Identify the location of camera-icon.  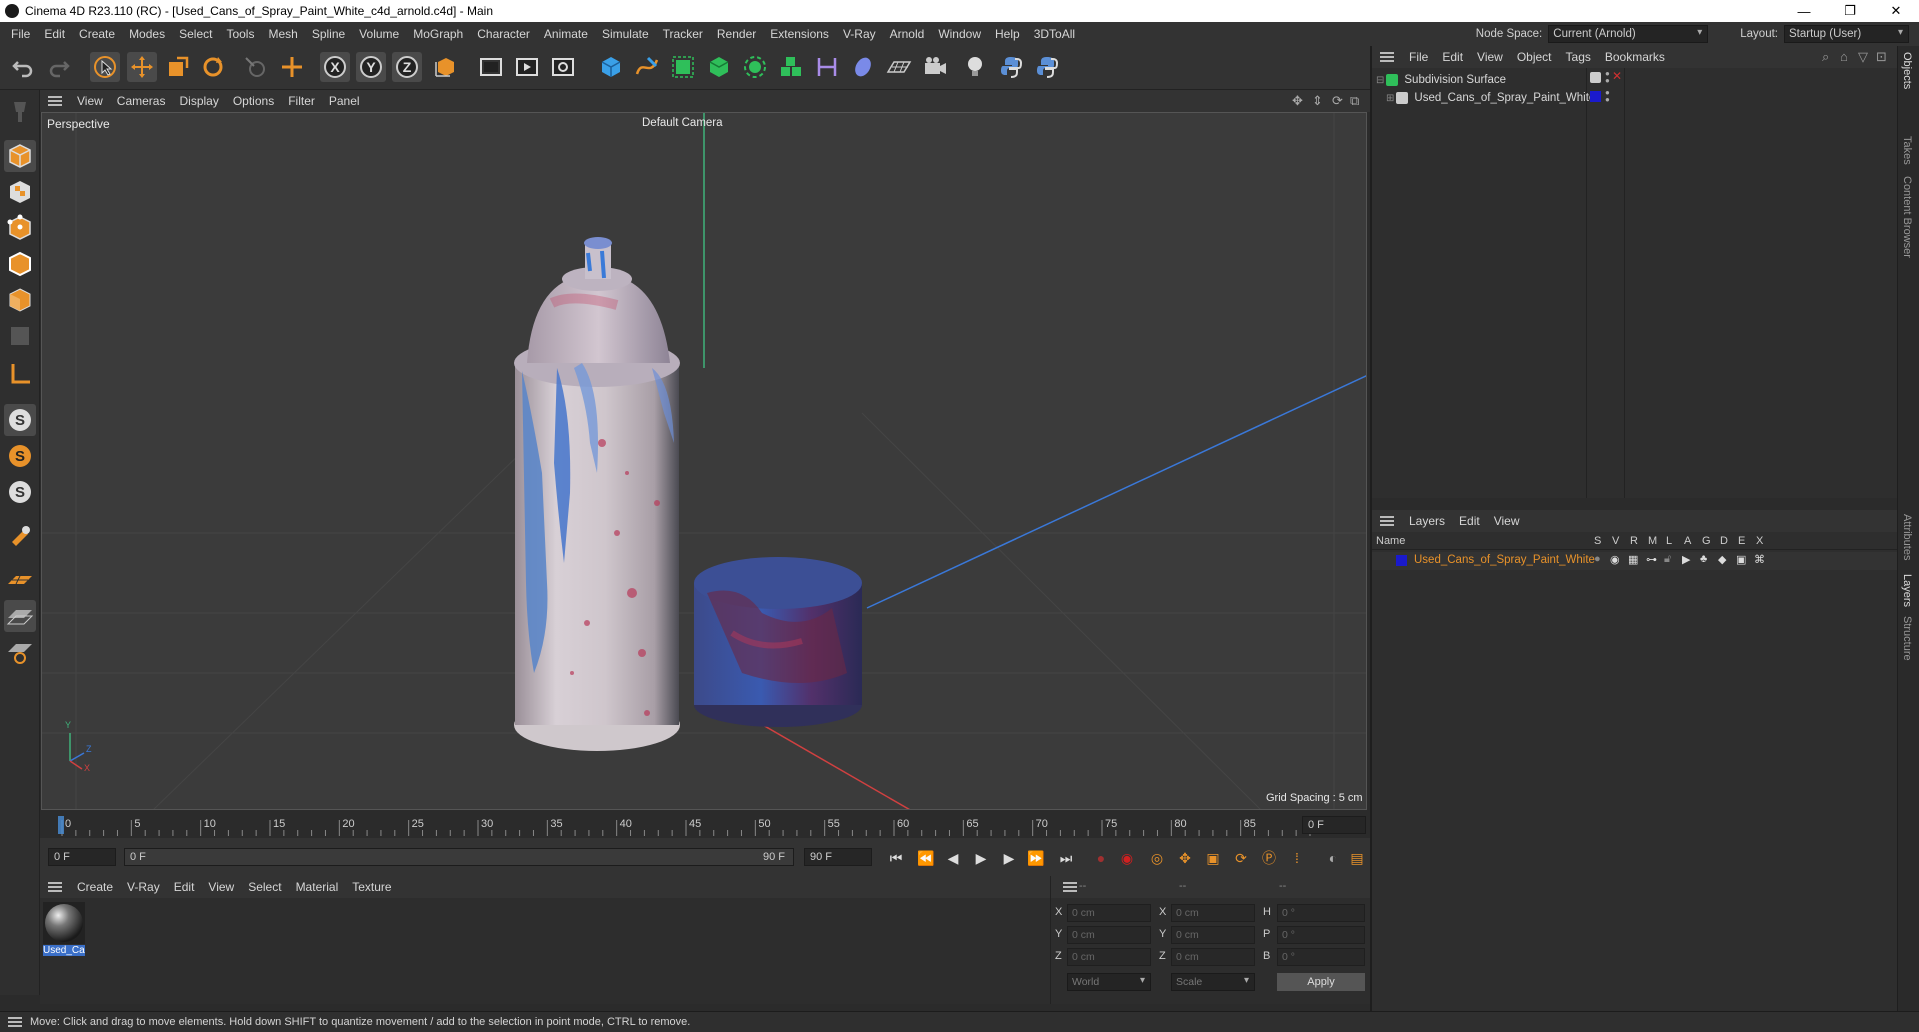
(935, 67).